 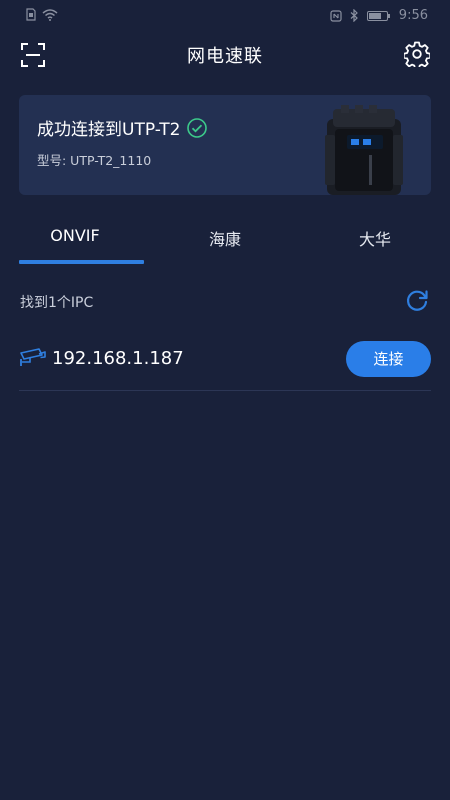 I want to click on tab-hikvision: 海康, so click(x=225, y=237).